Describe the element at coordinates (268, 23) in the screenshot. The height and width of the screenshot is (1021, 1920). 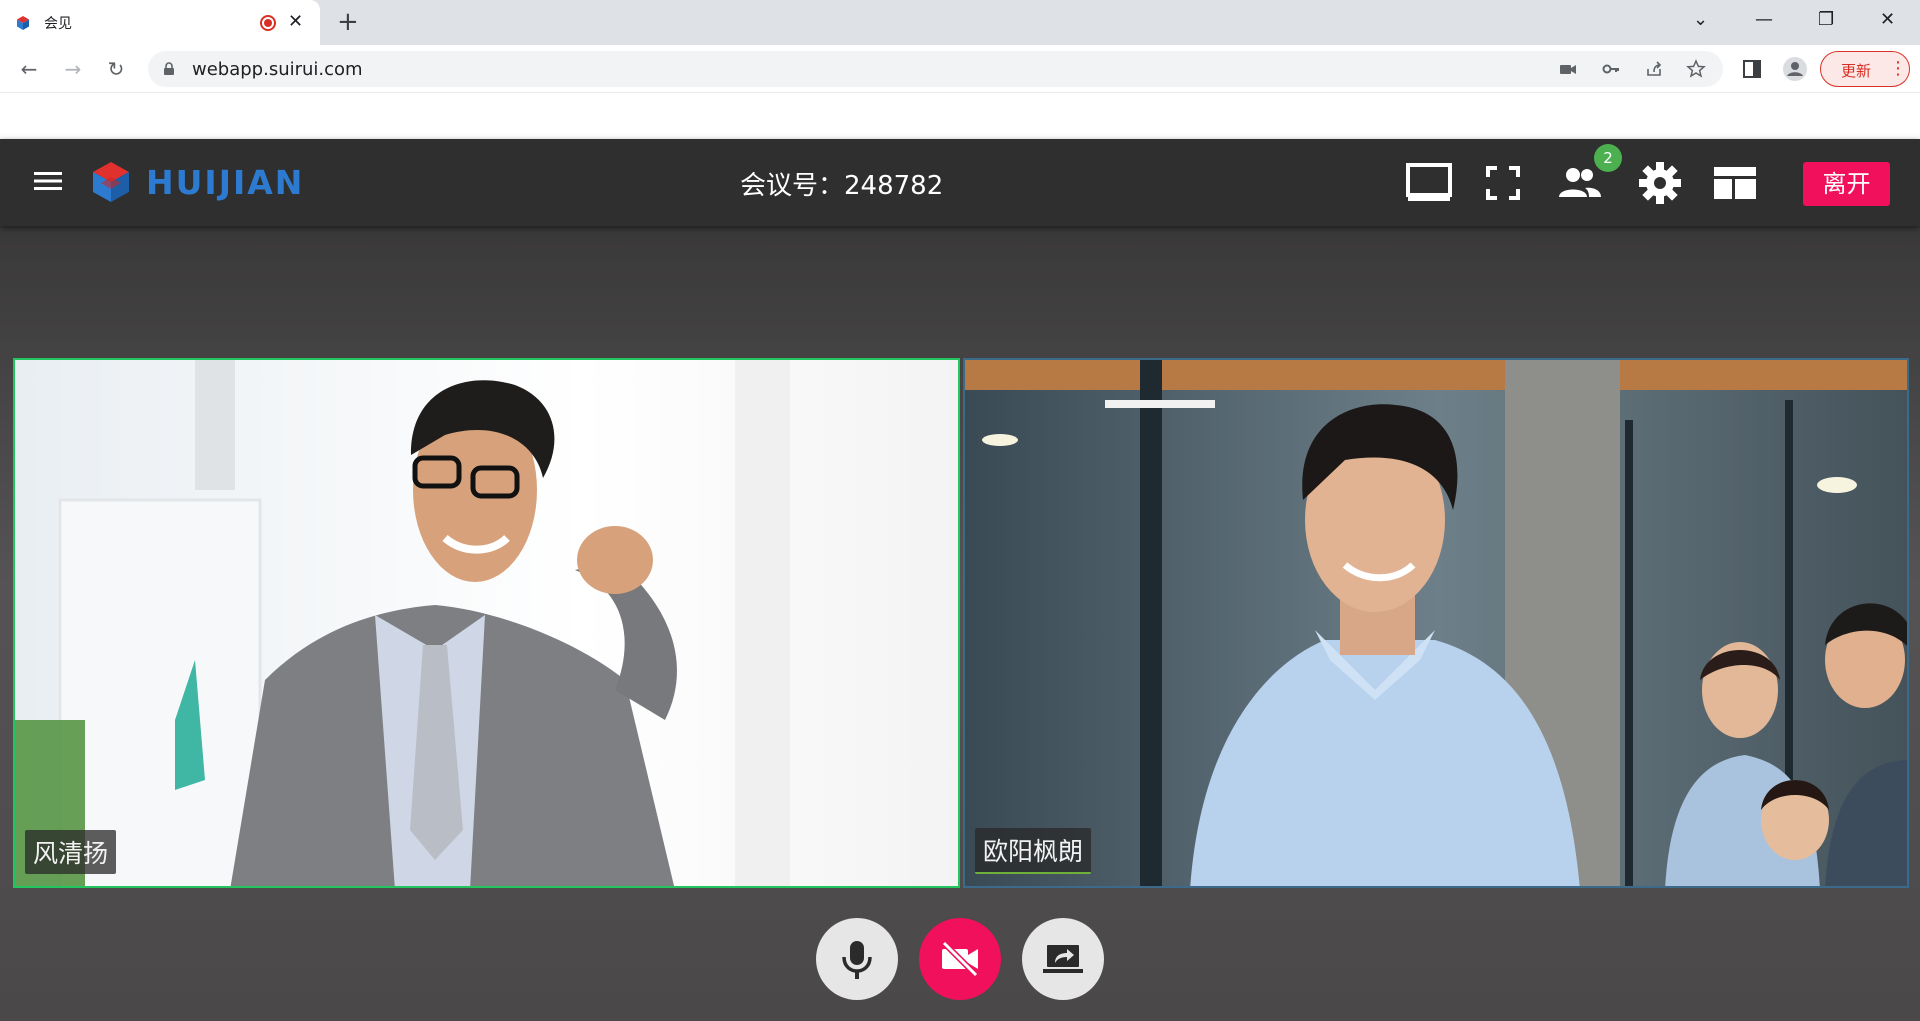
I see `recording-indicator-icon` at that location.